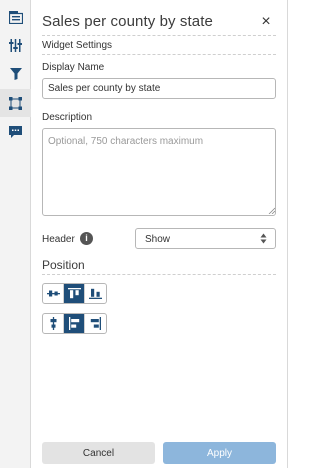 The image size is (320, 468). What do you see at coordinates (158, 239) in the screenshot?
I see `header-select-value: Show` at bounding box center [158, 239].